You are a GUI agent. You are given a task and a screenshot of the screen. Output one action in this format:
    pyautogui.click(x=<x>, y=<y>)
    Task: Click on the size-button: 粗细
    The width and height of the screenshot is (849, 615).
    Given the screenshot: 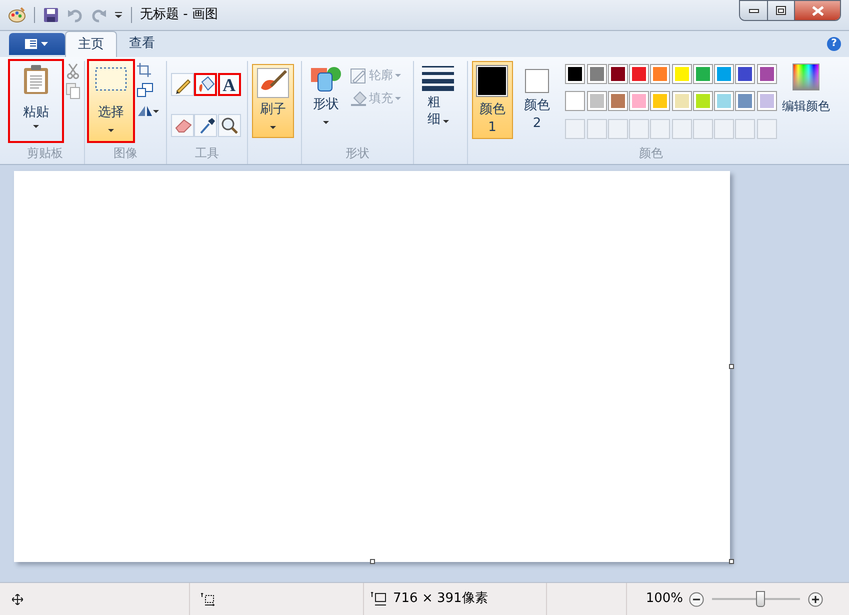 What is the action you would take?
    pyautogui.click(x=438, y=98)
    